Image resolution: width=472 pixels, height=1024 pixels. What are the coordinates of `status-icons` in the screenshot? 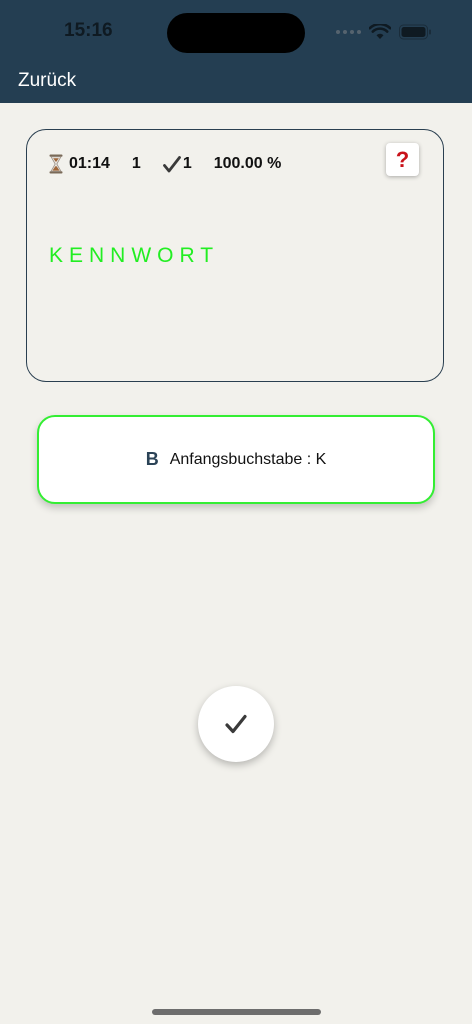 It's located at (384, 32).